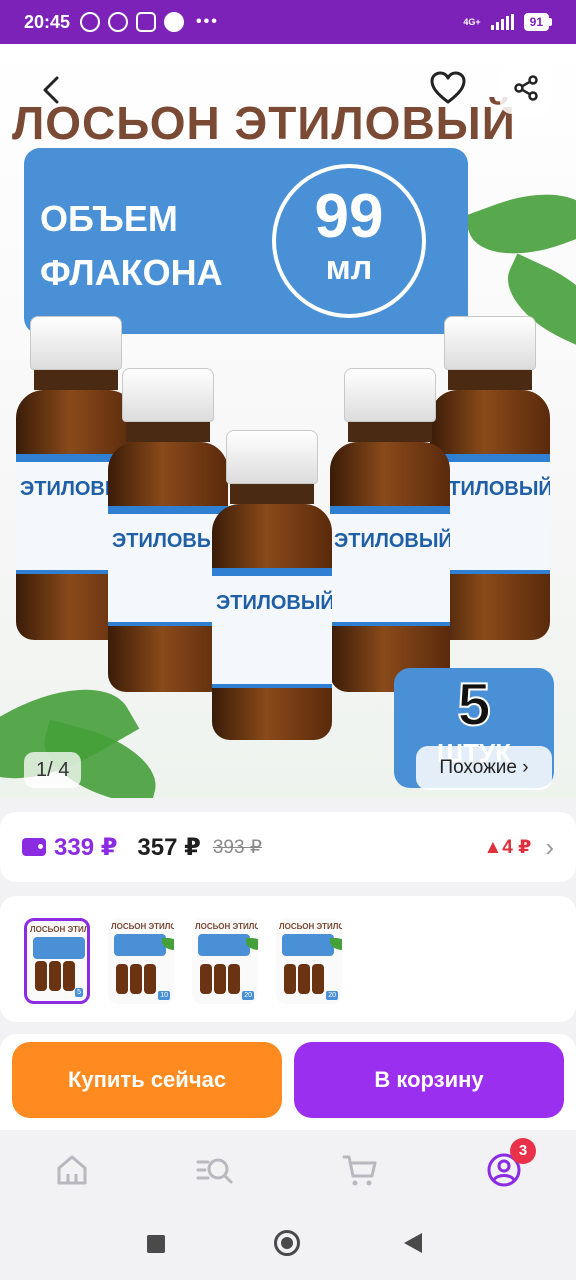 The width and height of the screenshot is (576, 1280). What do you see at coordinates (146, 22) in the screenshot?
I see `instagram-icon` at bounding box center [146, 22].